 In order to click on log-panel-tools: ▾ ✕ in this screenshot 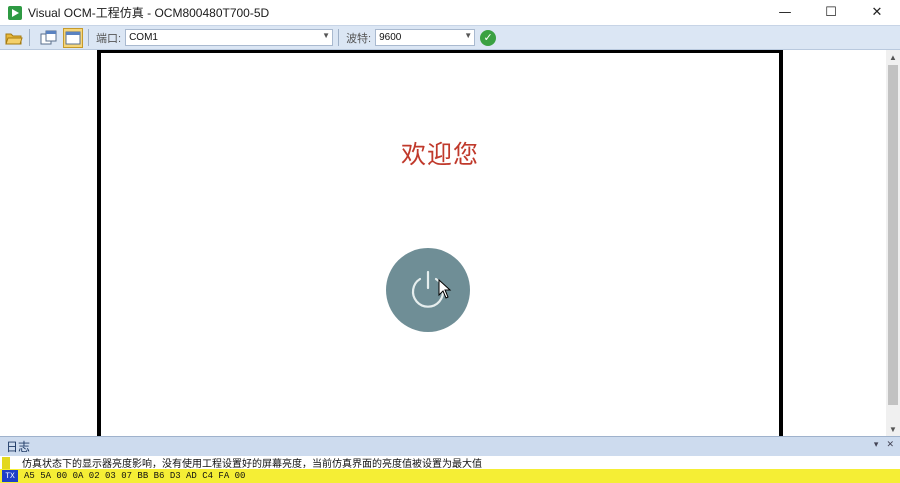, I will do `click(884, 444)`.